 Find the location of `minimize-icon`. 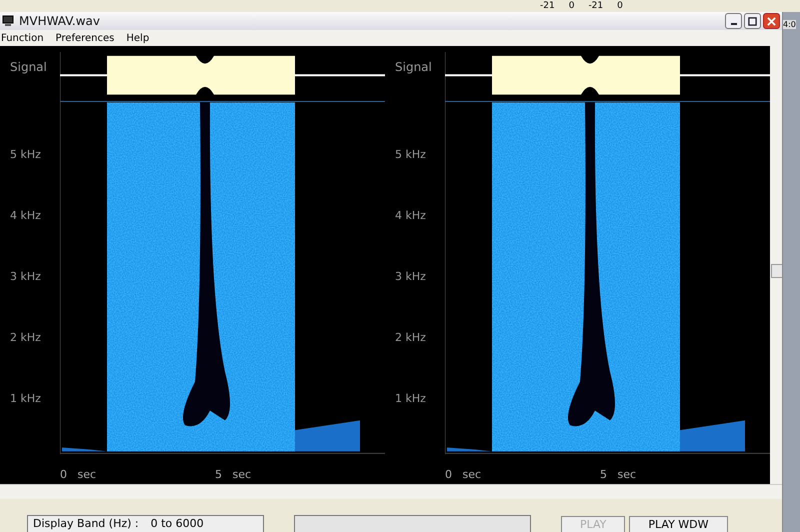

minimize-icon is located at coordinates (733, 24).